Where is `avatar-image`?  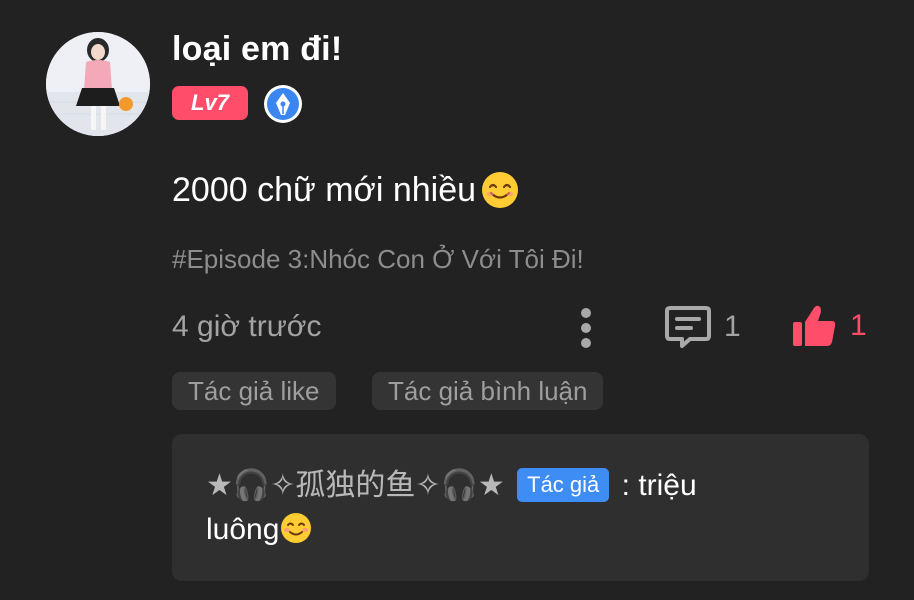 avatar-image is located at coordinates (98, 84).